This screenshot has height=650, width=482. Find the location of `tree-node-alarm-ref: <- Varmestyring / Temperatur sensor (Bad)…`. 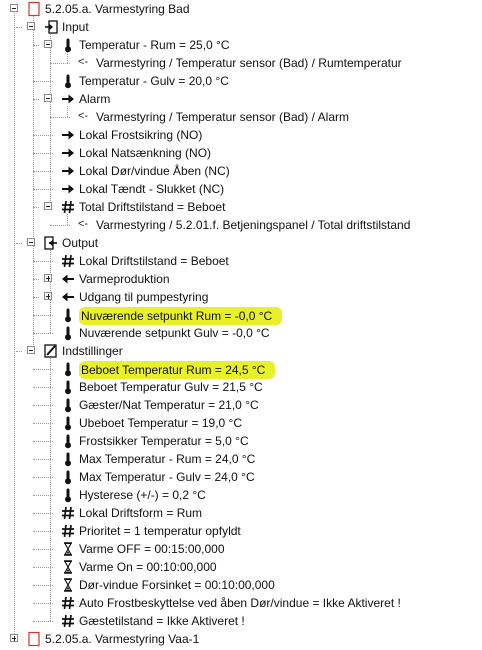

tree-node-alarm-ref: <- Varmestyring / Temperatur sensor (Bad)… is located at coordinates (241, 117).